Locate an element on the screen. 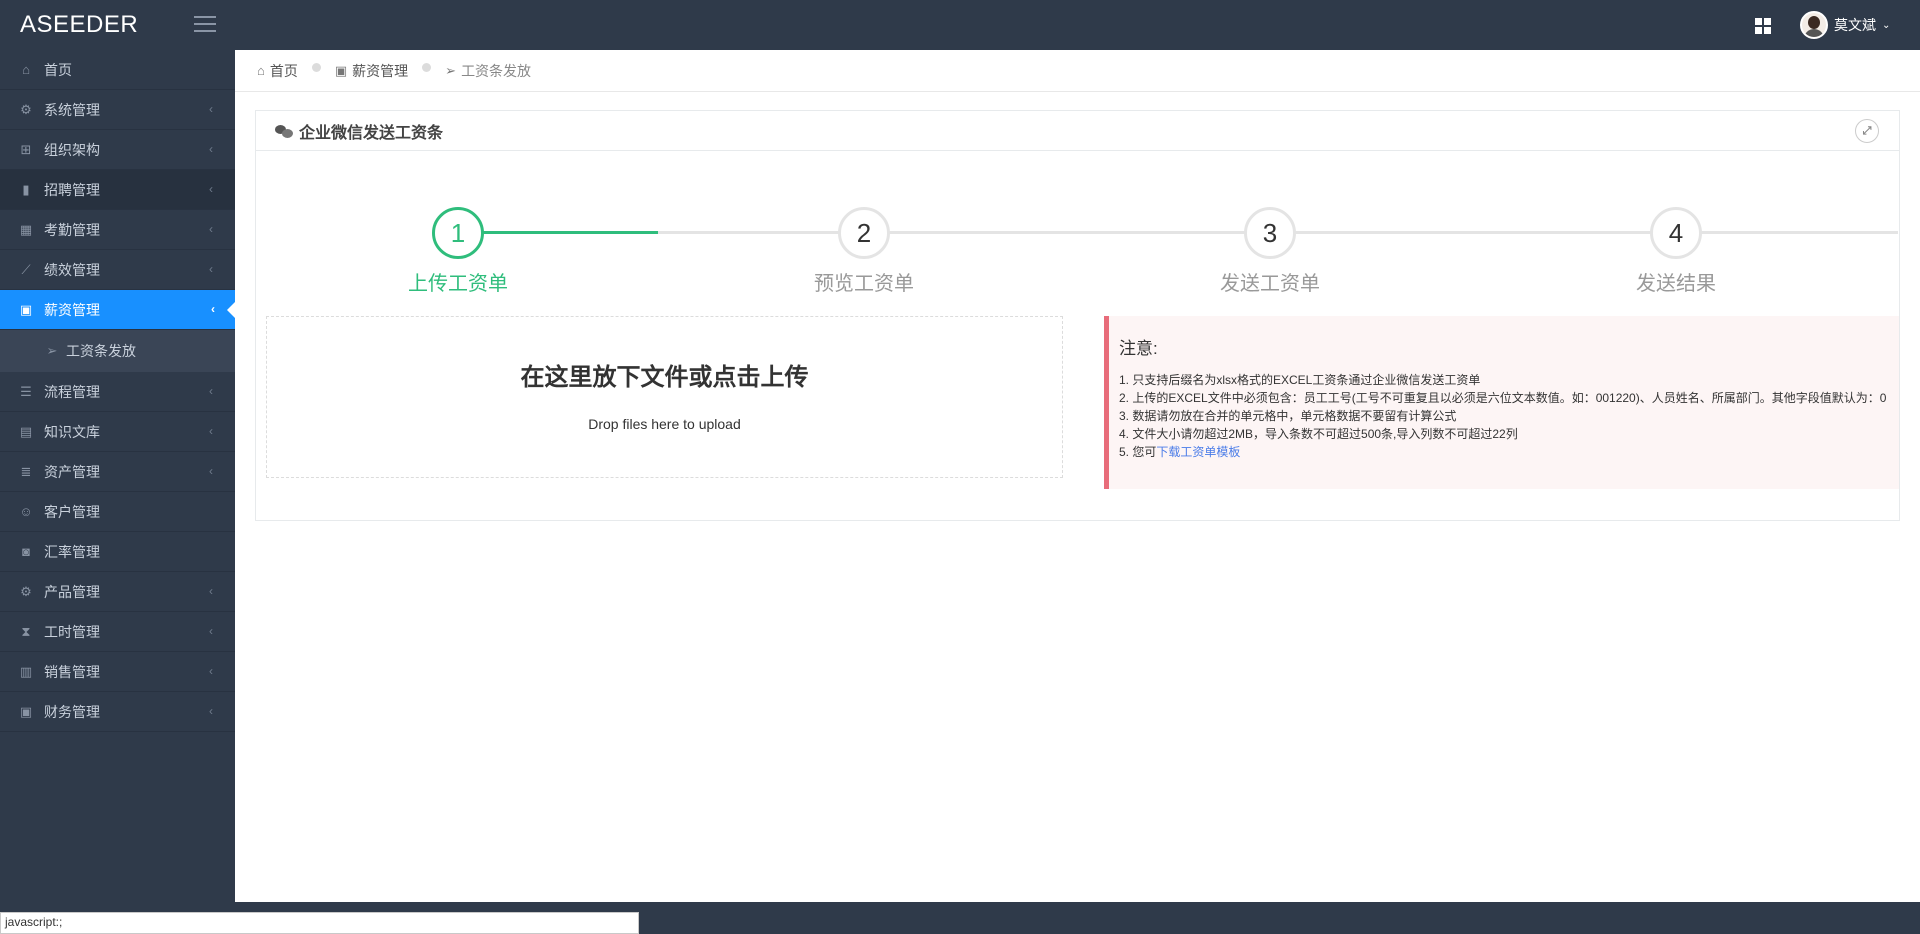  menu-toggle-icon is located at coordinates (205, 24).